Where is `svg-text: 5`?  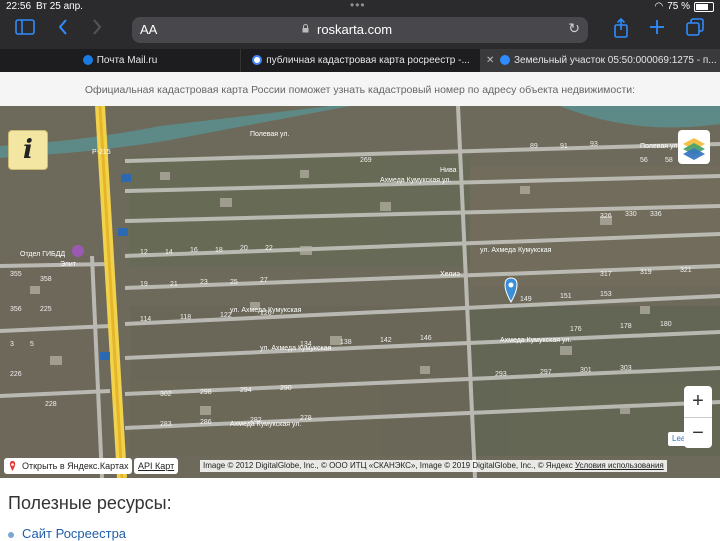 svg-text: 5 is located at coordinates (32, 344).